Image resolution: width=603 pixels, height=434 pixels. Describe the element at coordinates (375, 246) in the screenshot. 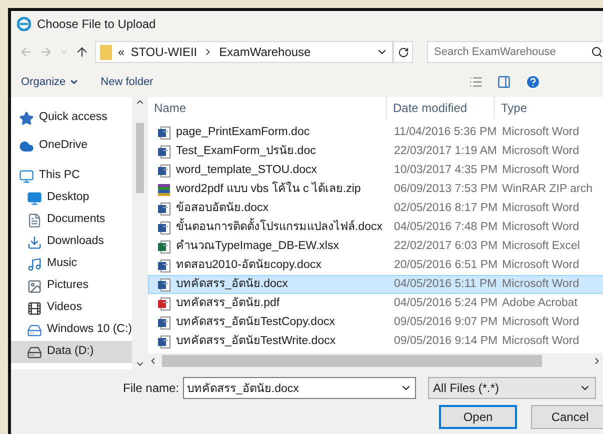

I see `file-row: คำนวณTypeImage_DB-EW.xlsx 22/02/2017 6:03 PM Microsoft Excel` at that location.